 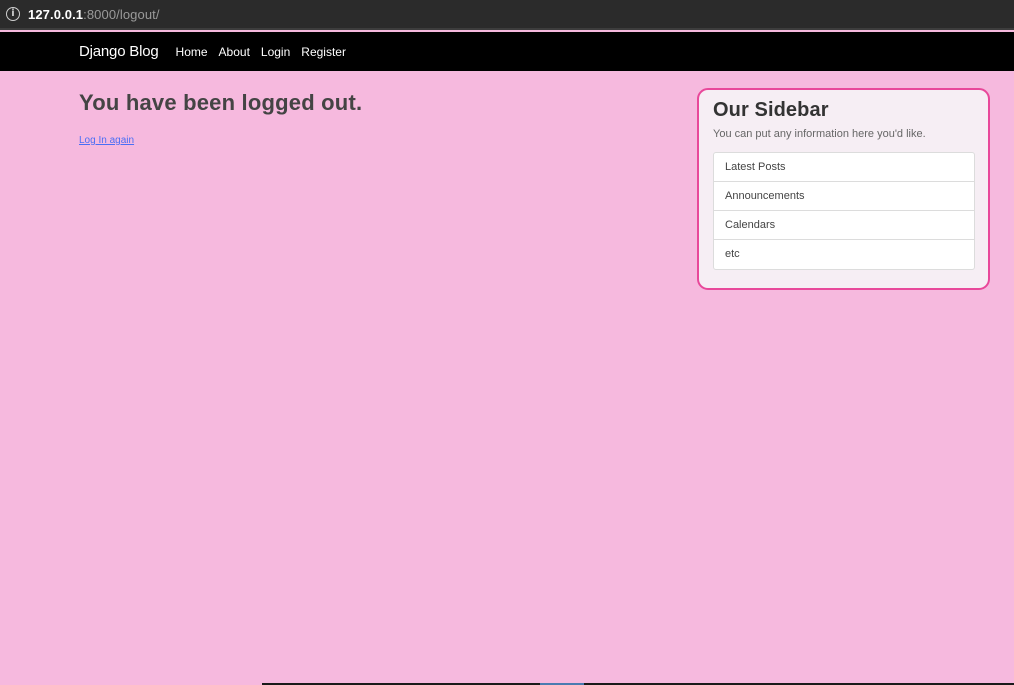 I want to click on nav-link-login: Login, so click(x=275, y=52).